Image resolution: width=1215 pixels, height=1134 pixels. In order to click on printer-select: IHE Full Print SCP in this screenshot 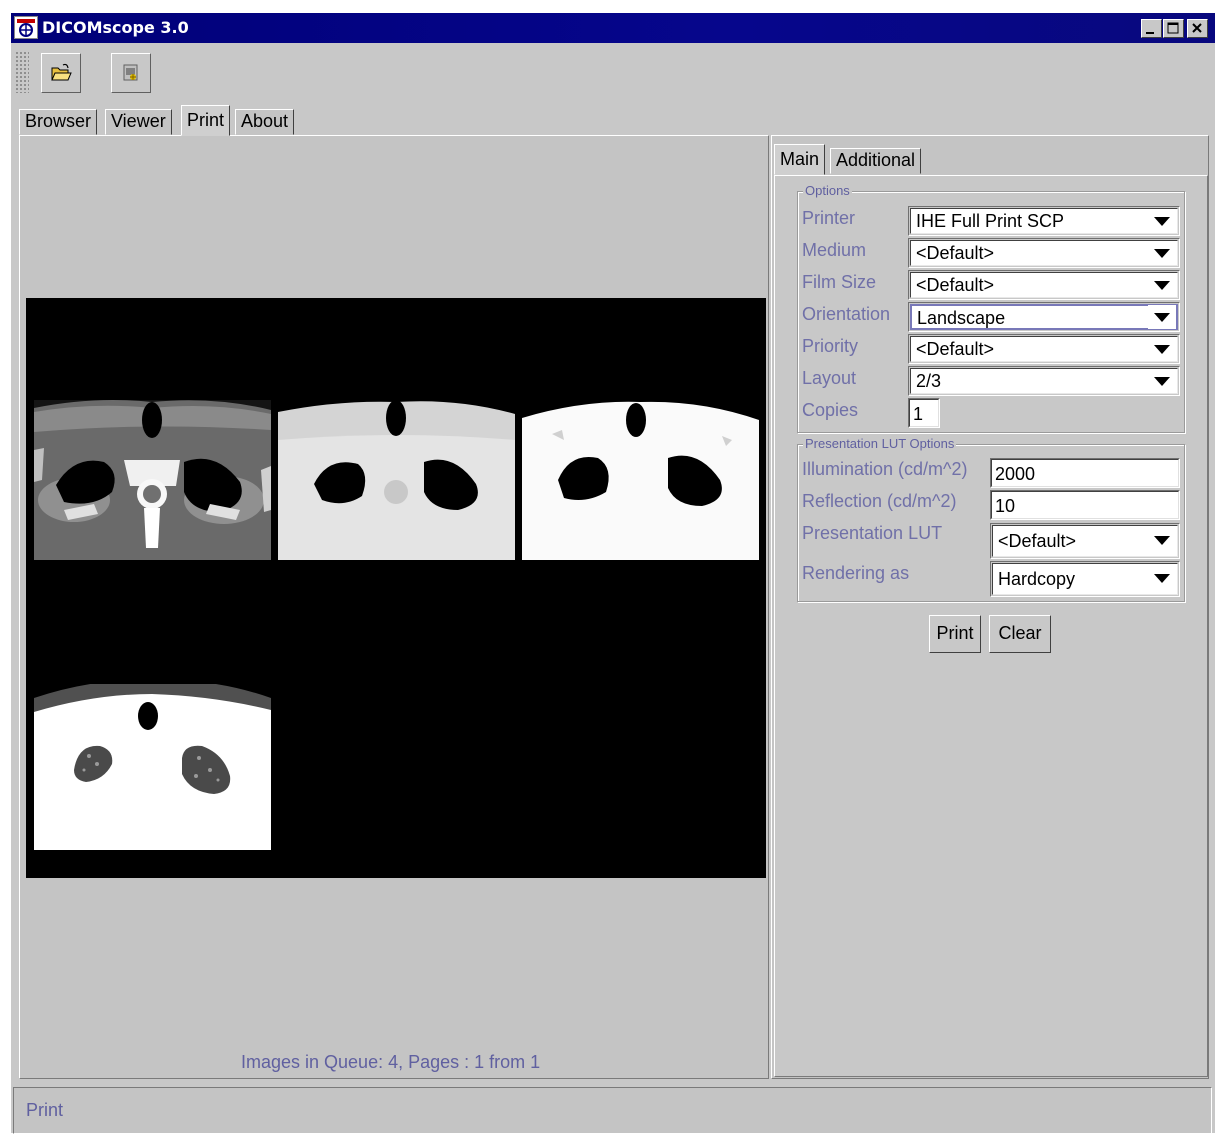, I will do `click(1044, 221)`.